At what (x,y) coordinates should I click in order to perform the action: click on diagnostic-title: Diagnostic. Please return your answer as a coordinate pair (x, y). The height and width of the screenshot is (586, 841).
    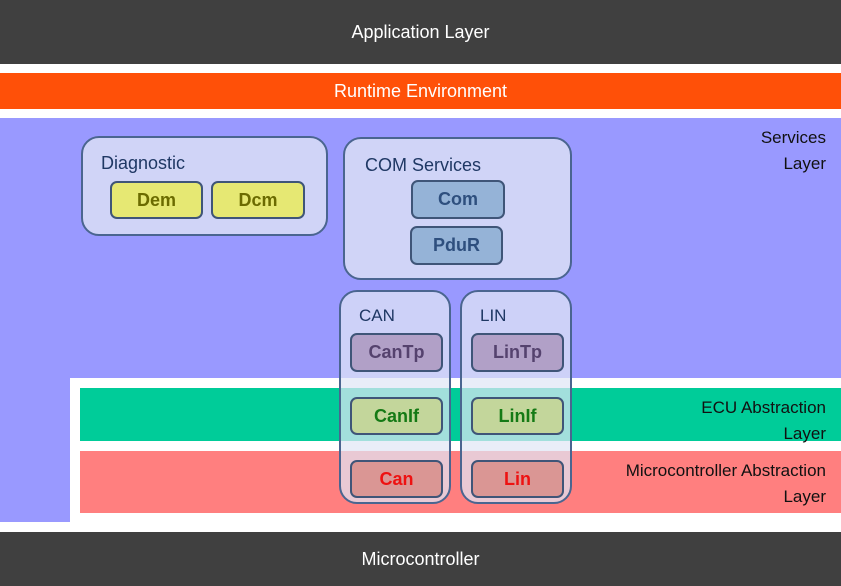
    Looking at the image, I should click on (143, 163).